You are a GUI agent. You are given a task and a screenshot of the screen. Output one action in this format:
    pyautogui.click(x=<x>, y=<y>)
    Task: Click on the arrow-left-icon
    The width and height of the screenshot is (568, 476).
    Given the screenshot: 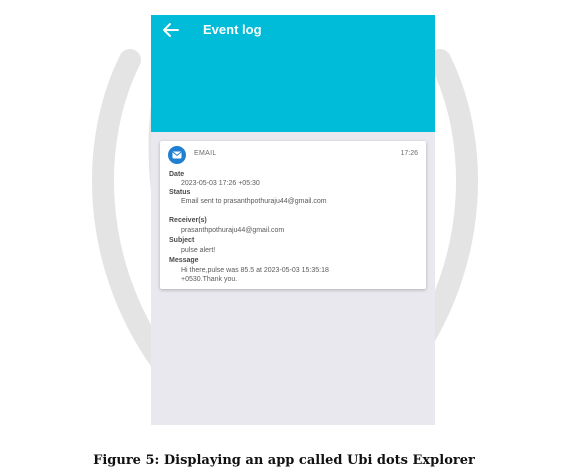 What is the action you would take?
    pyautogui.click(x=171, y=30)
    